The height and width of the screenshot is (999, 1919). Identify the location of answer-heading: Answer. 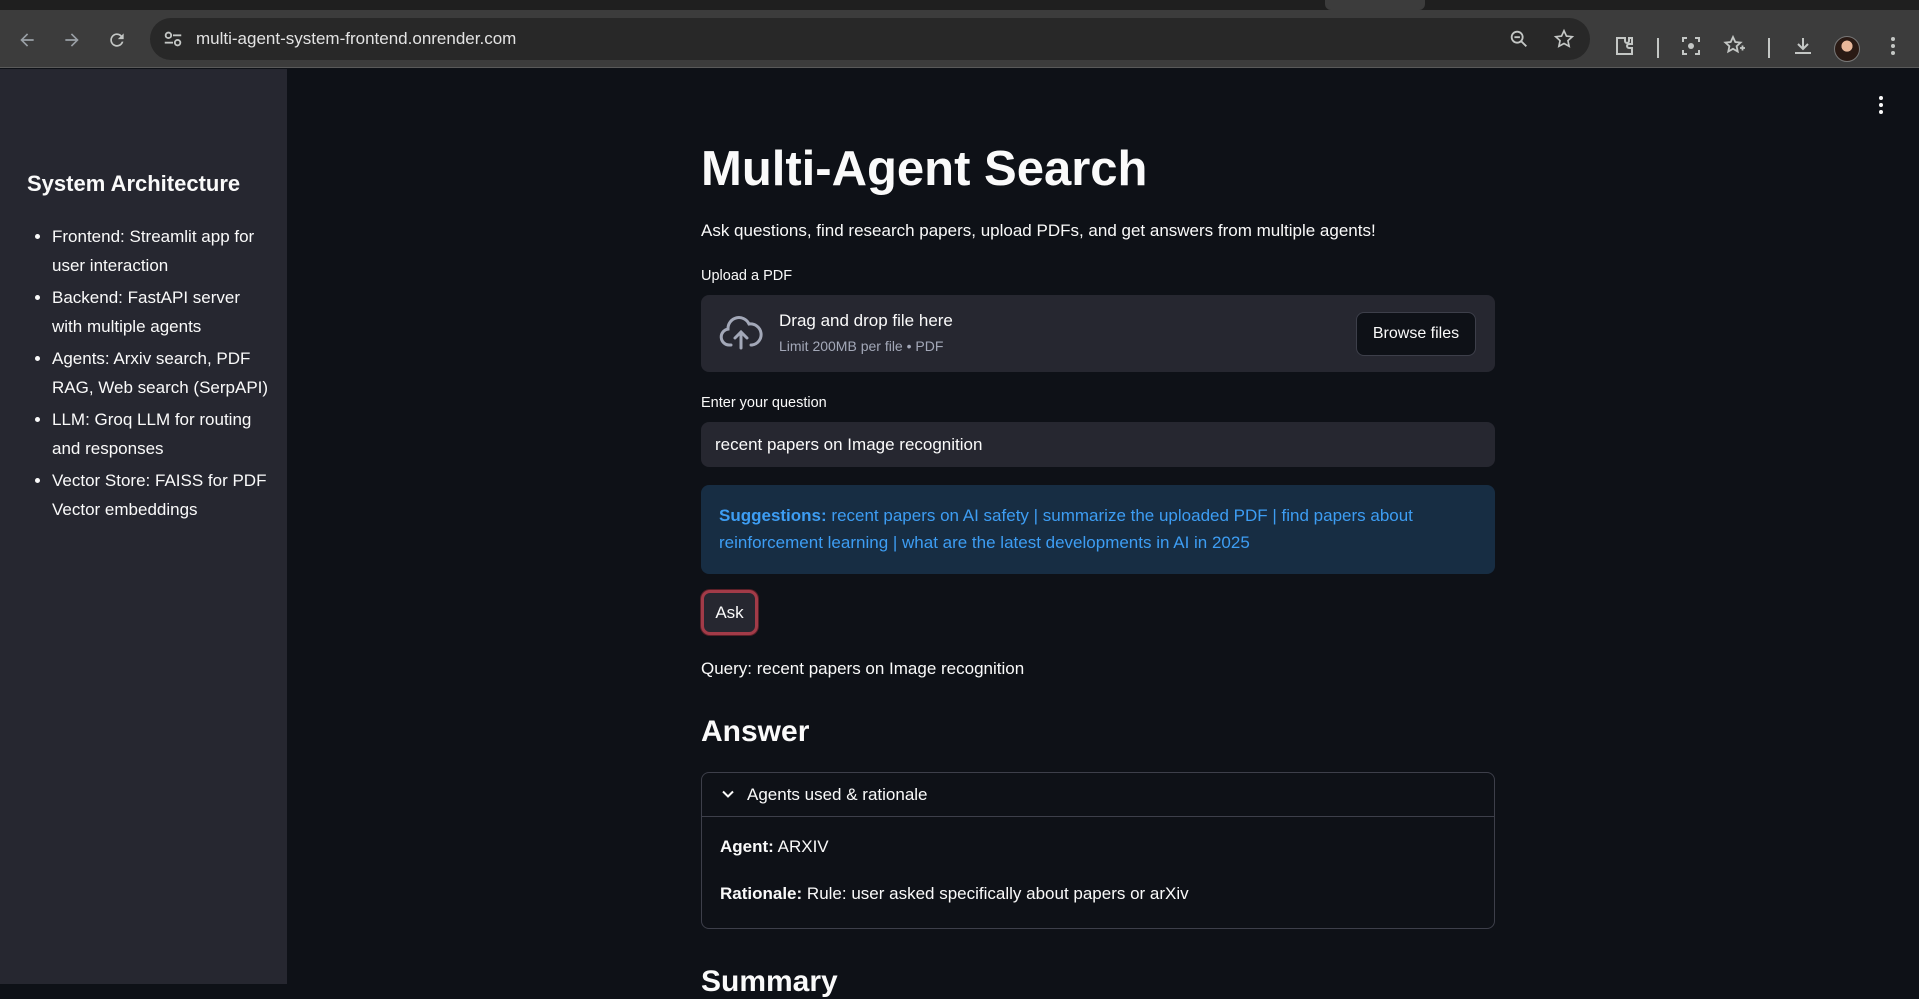
(755, 731).